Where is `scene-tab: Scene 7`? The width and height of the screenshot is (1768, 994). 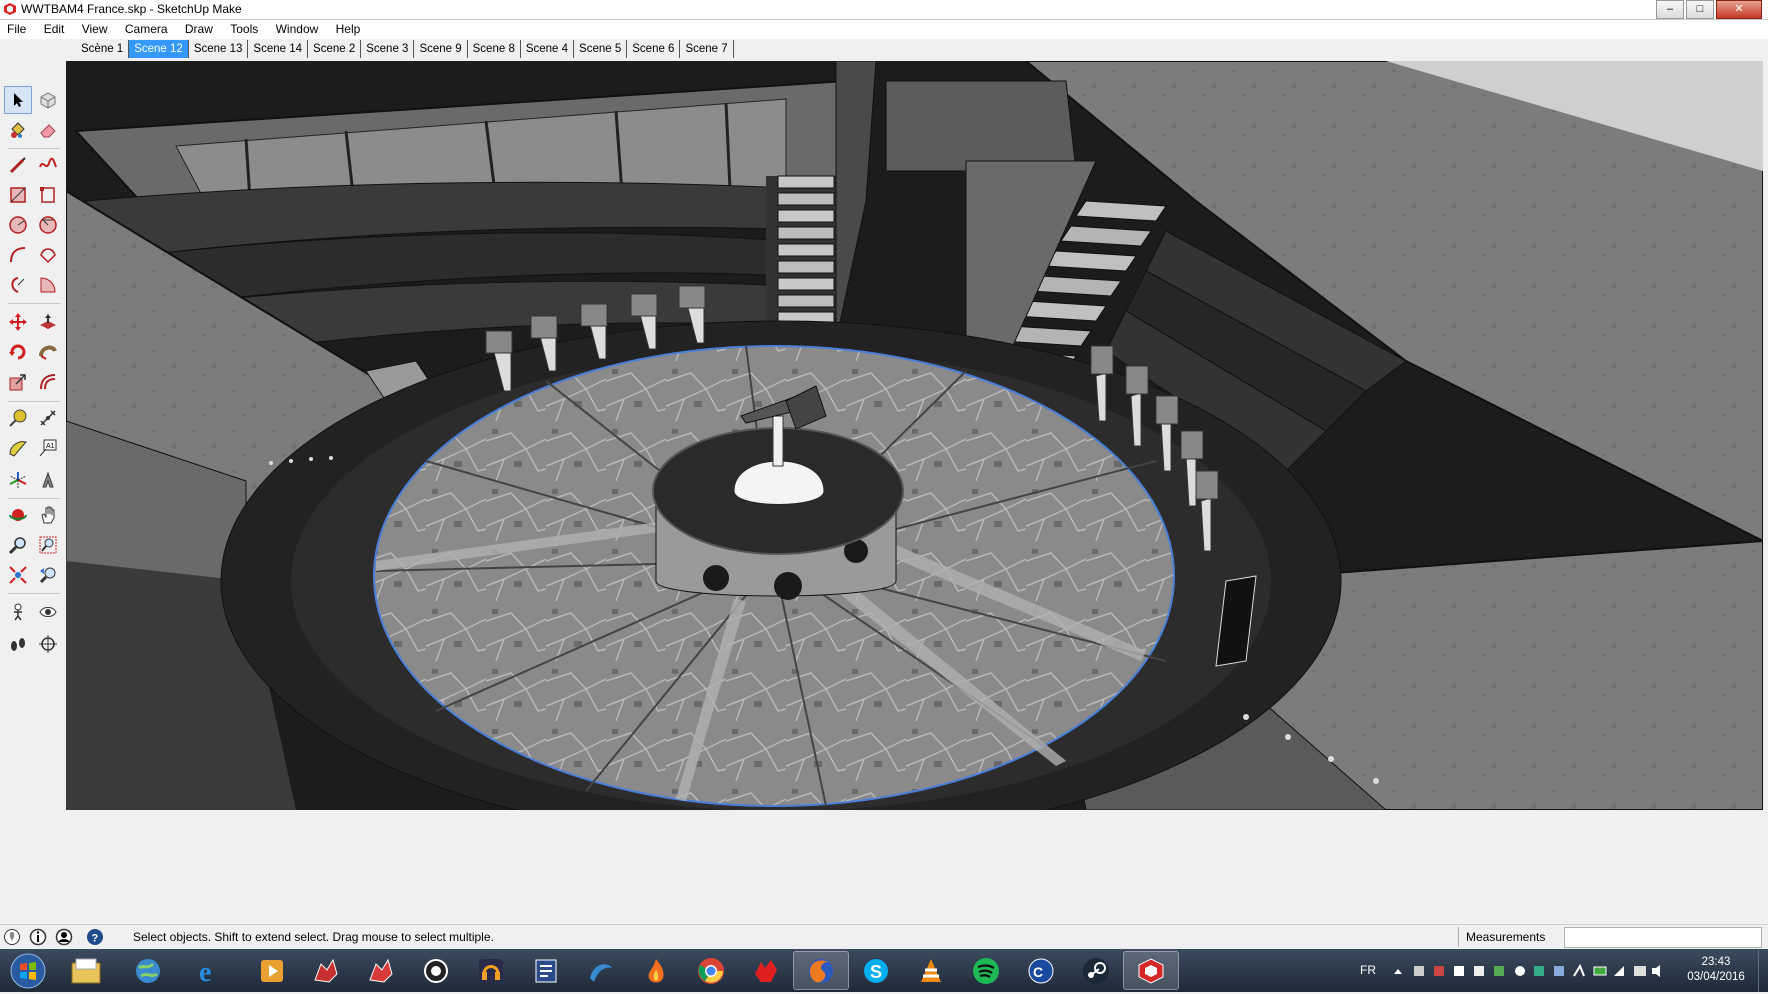
scene-tab: Scene 7 is located at coordinates (707, 49).